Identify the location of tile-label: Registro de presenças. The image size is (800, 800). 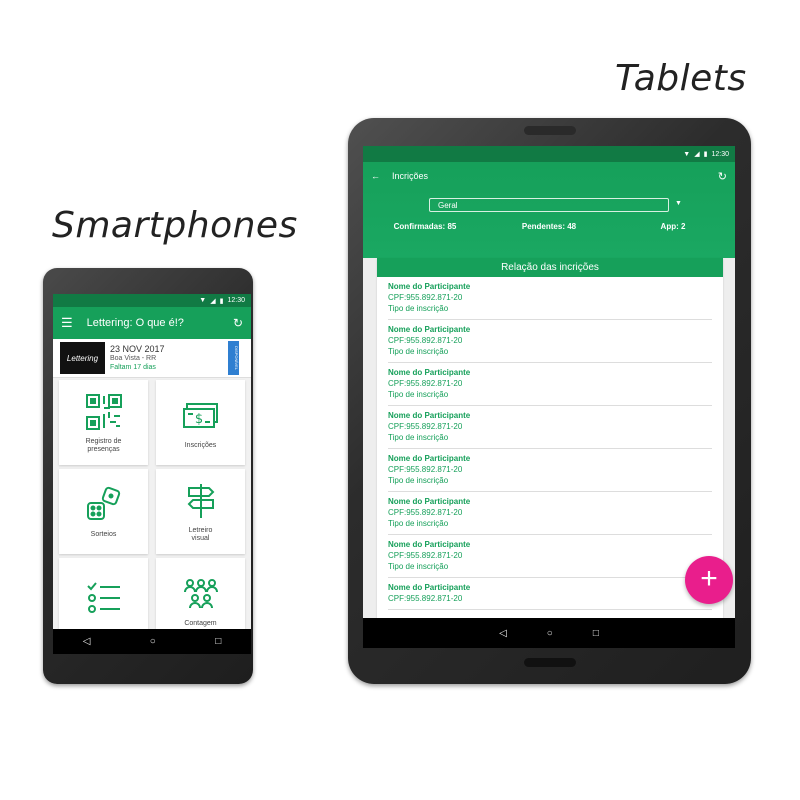
(103, 445).